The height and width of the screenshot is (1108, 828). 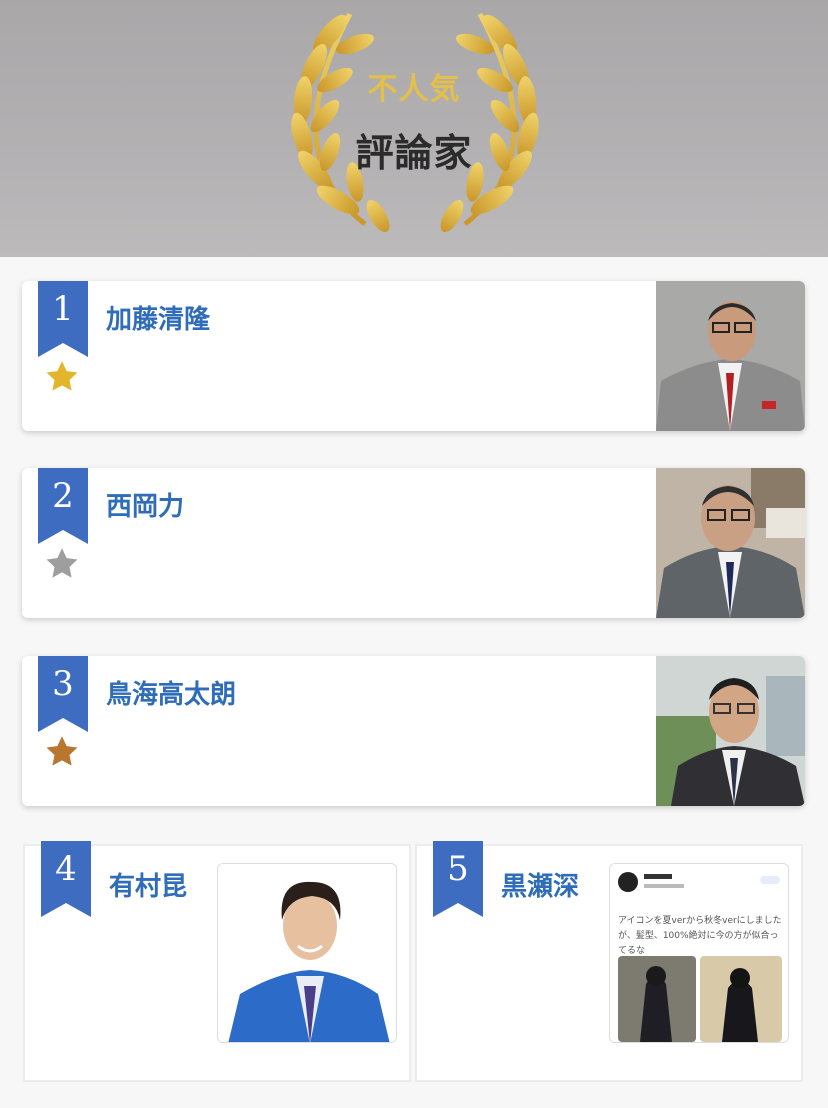 I want to click on rank-number: 5, so click(x=458, y=869).